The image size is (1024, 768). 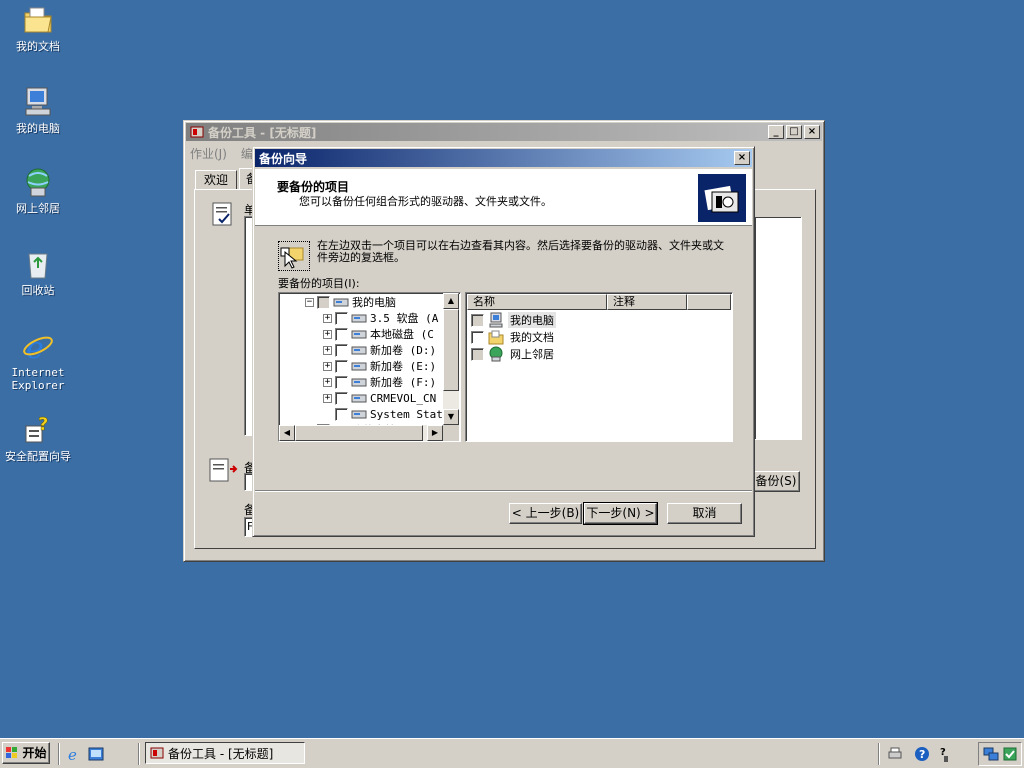 I want to click on tray-network-icon, so click(x=991, y=754).